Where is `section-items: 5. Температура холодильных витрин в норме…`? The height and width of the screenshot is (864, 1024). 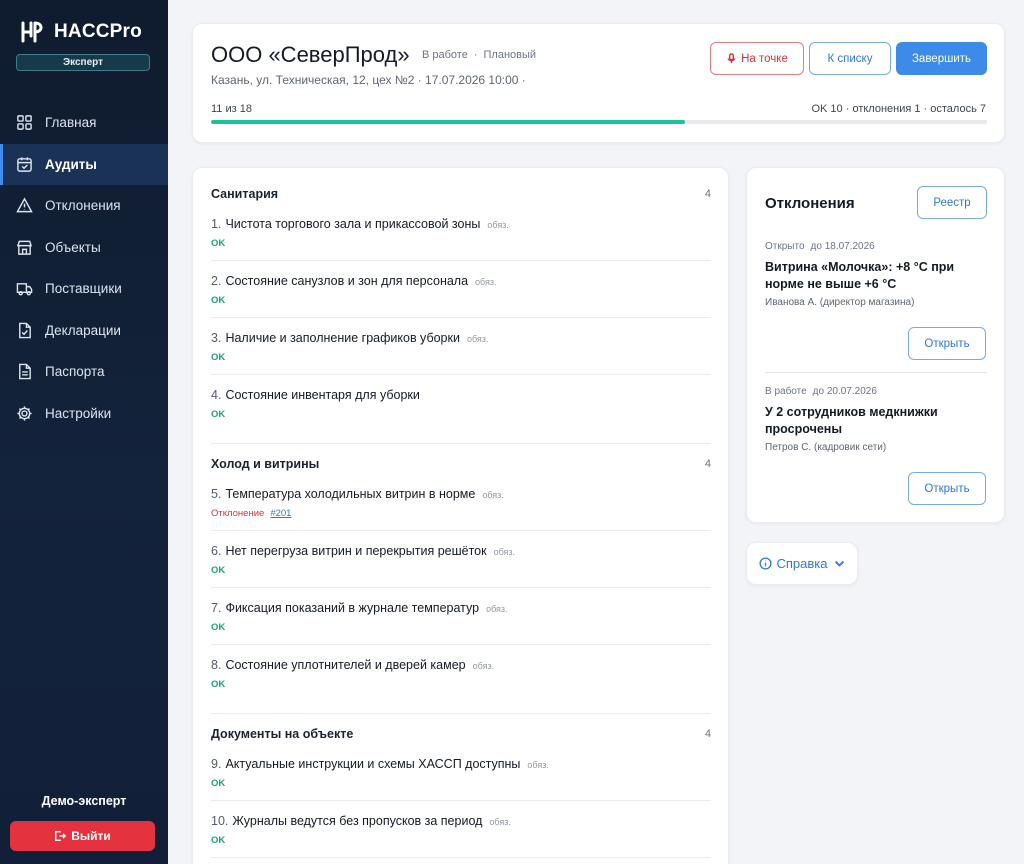 section-items: 5. Температура холодильных витрин в норме… is located at coordinates (461, 588).